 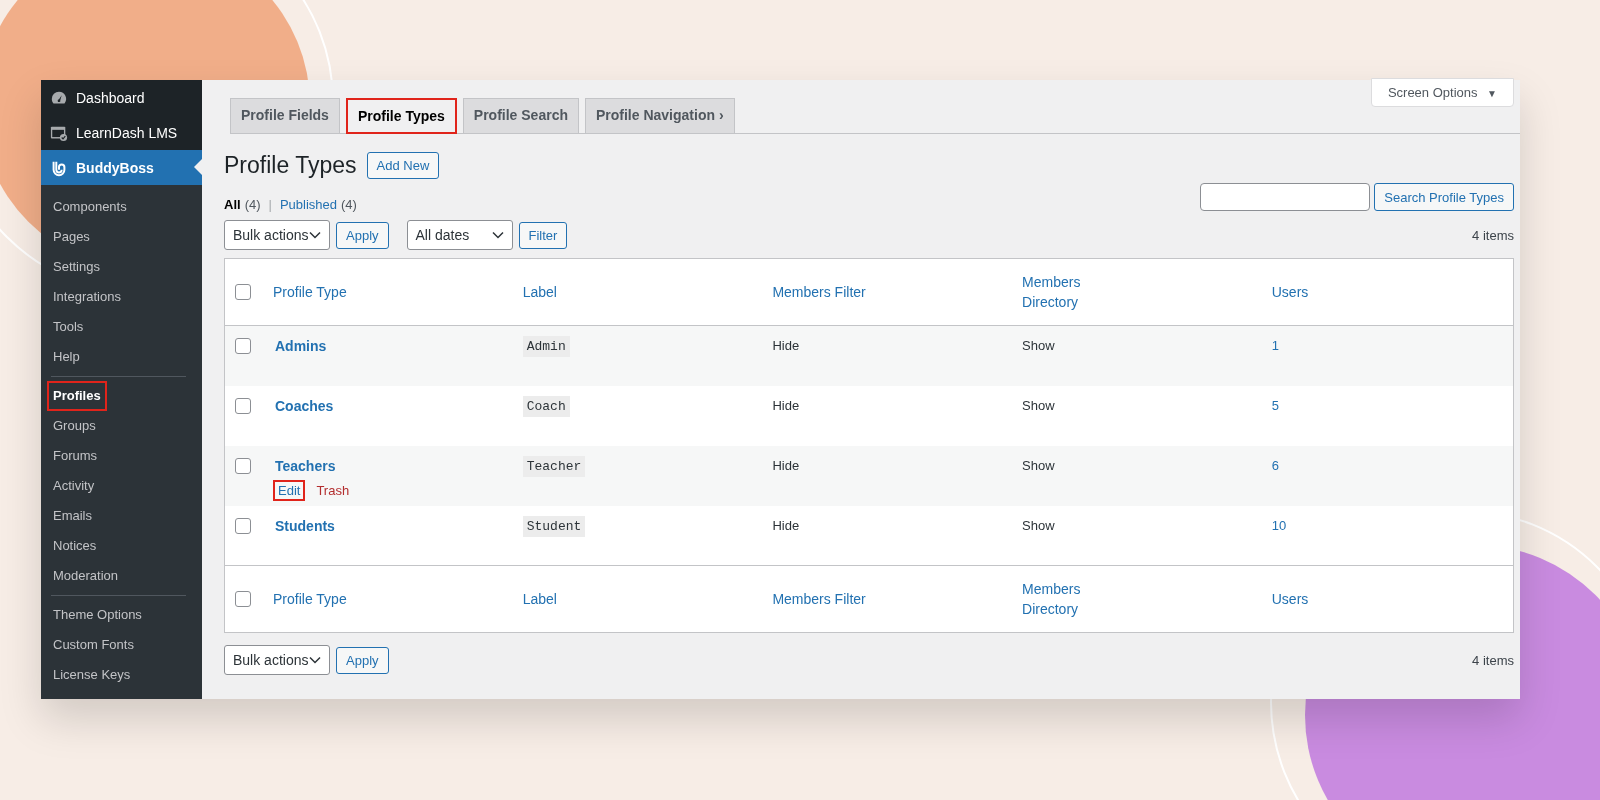 I want to click on sidebar-submenu-item: Pages, so click(x=71, y=237).